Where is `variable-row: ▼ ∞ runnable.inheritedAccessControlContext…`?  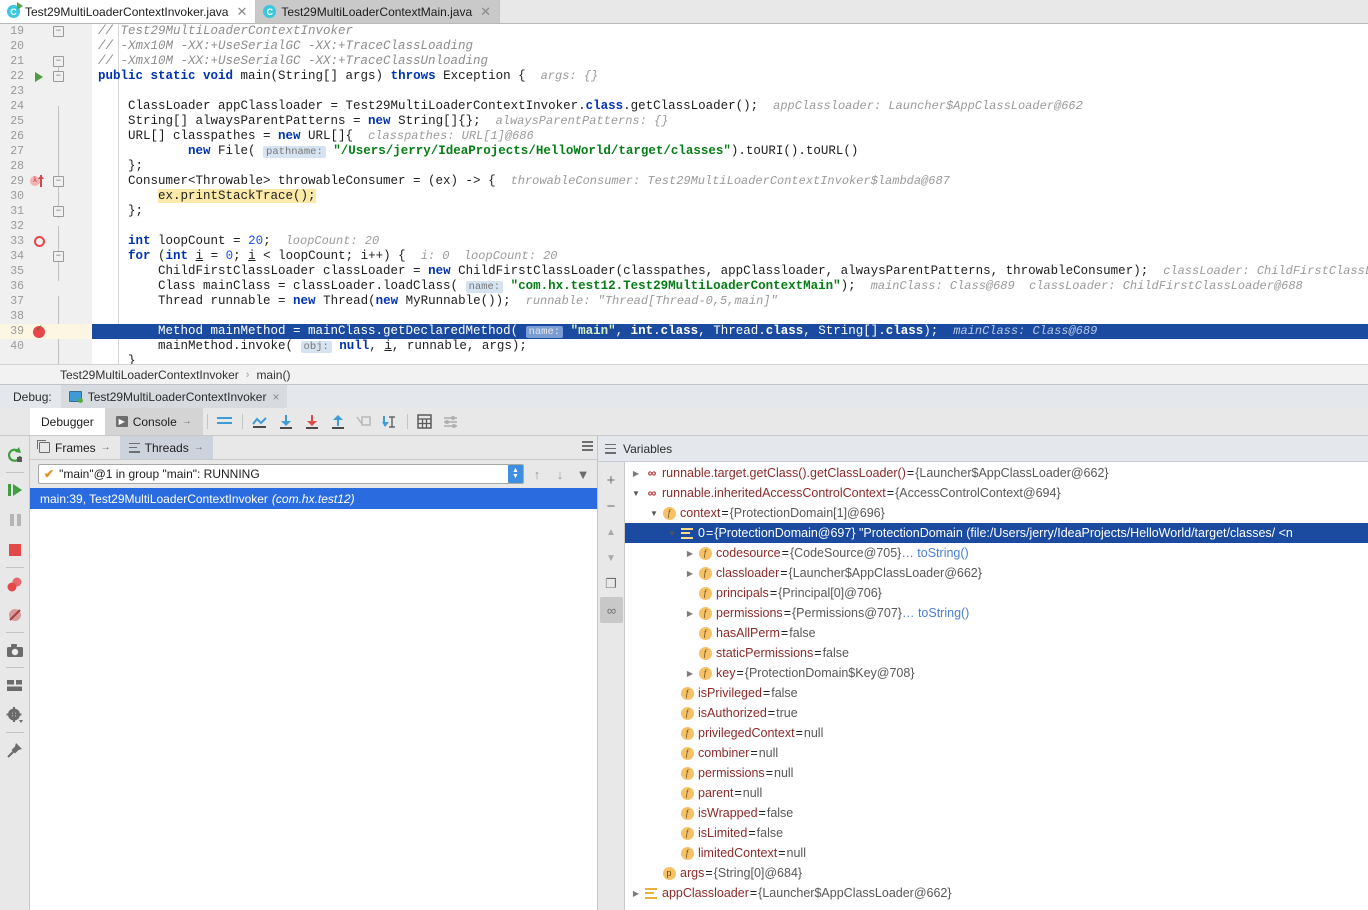 variable-row: ▼ ∞ runnable.inheritedAccessControlContext… is located at coordinates (996, 493).